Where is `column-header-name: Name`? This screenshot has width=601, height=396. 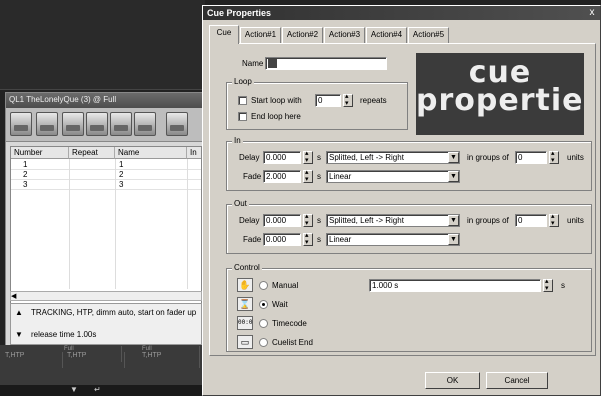 column-header-name: Name is located at coordinates (151, 153).